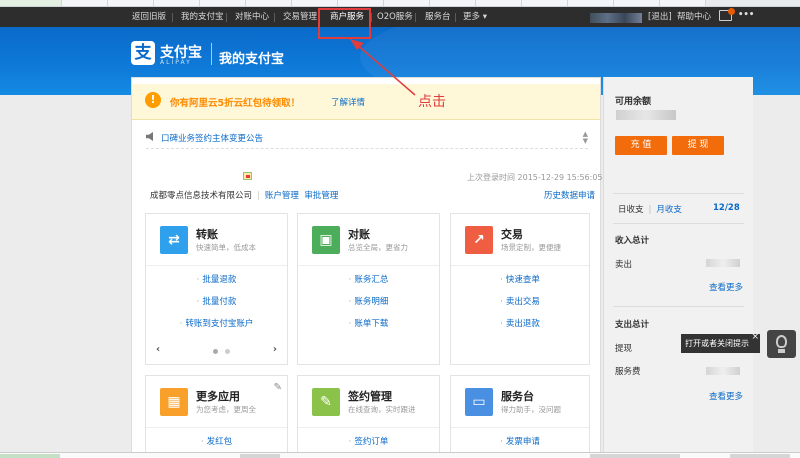 This screenshot has width=800, height=458. I want to click on trade-icon: ↗, so click(479, 240).